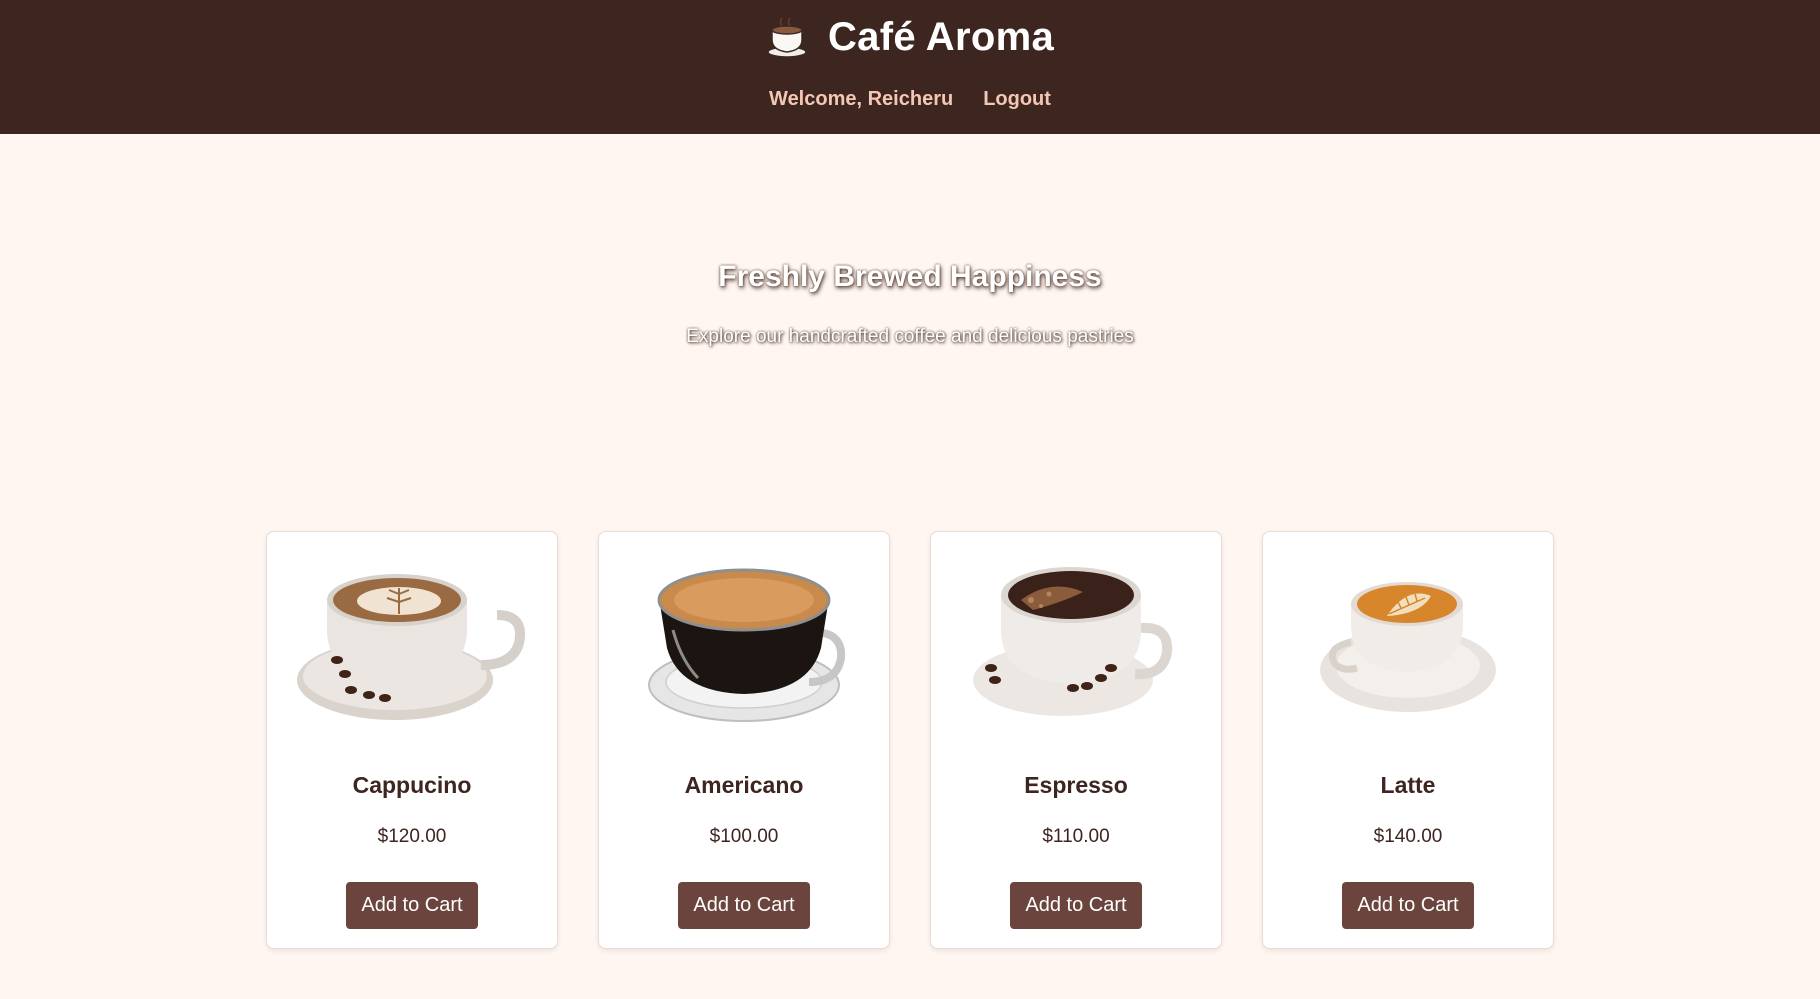 The image size is (1820, 999). Describe the element at coordinates (1408, 836) in the screenshot. I see `product-price: $140.00` at that location.